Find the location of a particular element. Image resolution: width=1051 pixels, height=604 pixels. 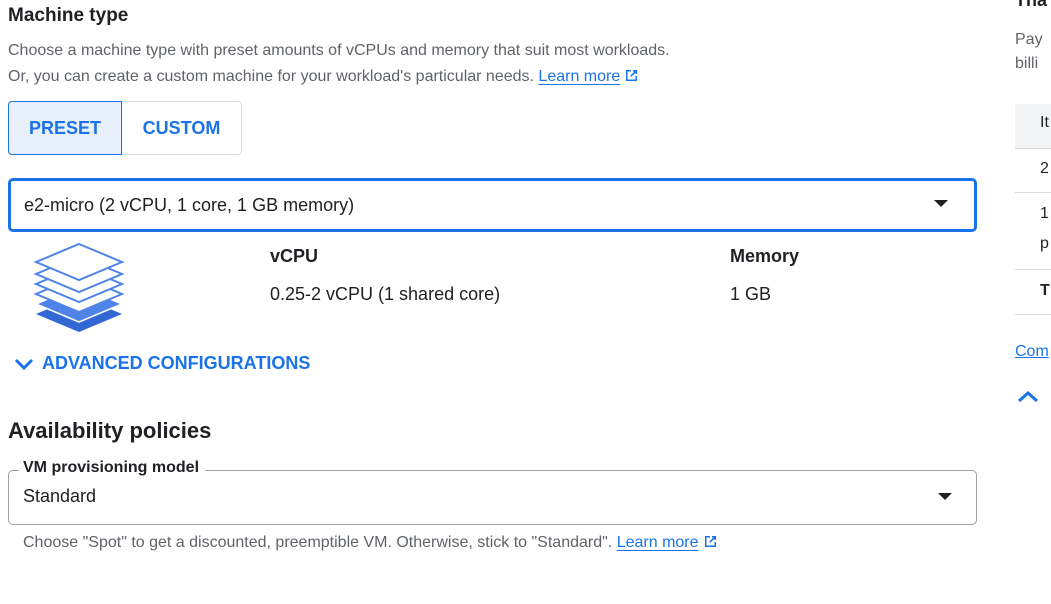

pricing-row-2a: 1 is located at coordinates (1044, 213).